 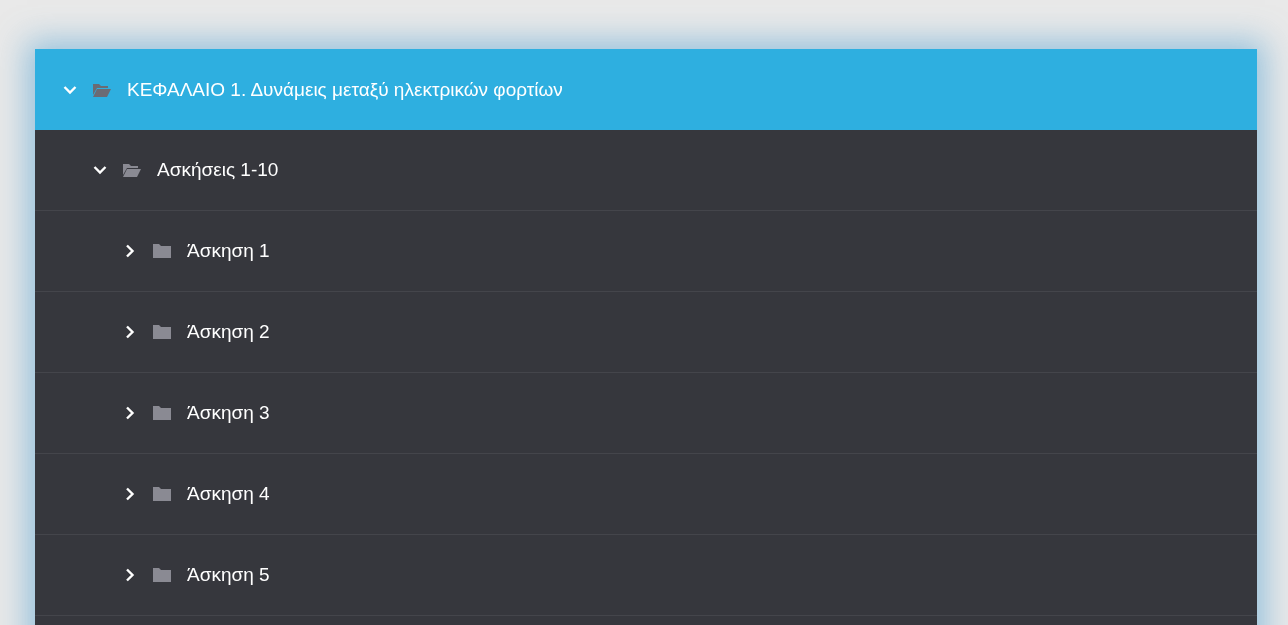 I want to click on tree-item: Άσκηση 4, so click(x=646, y=494).